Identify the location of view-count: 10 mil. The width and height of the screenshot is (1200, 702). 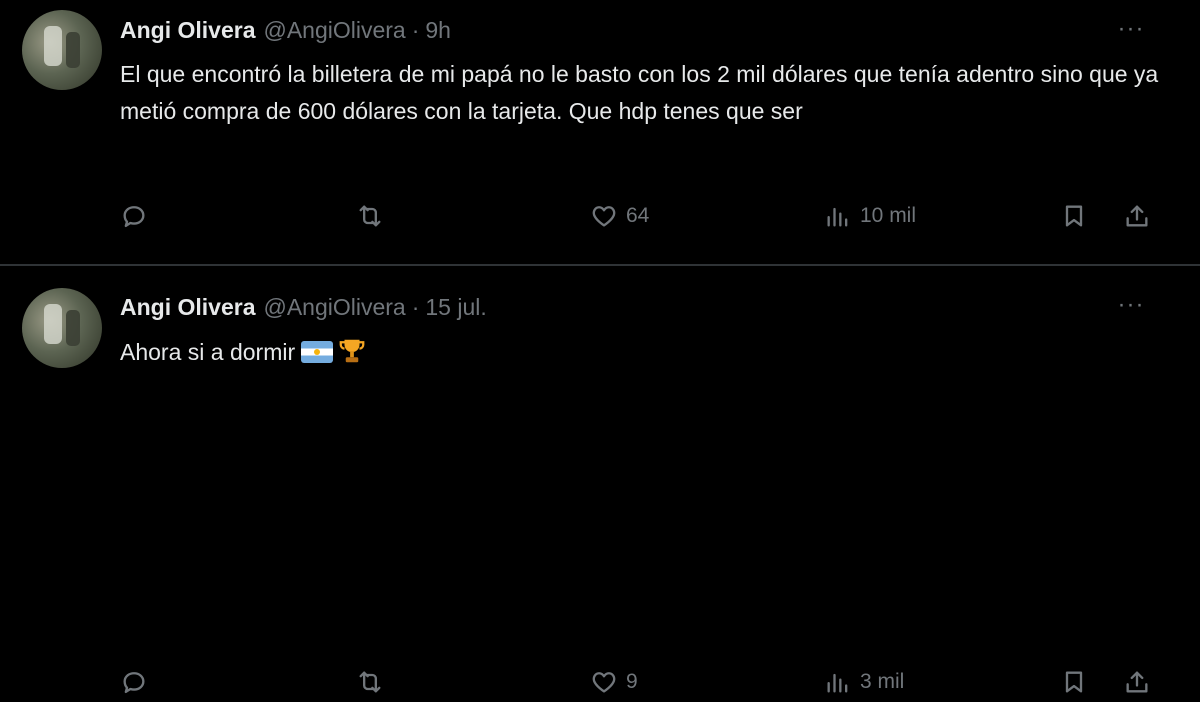
(888, 215).